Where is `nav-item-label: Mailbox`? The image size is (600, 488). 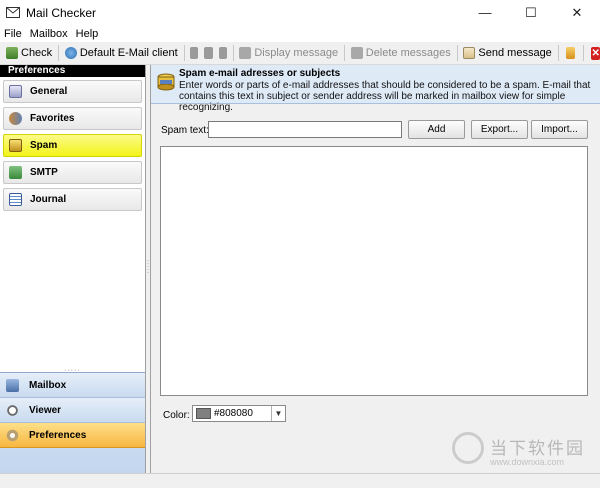 nav-item-label: Mailbox is located at coordinates (48, 385).